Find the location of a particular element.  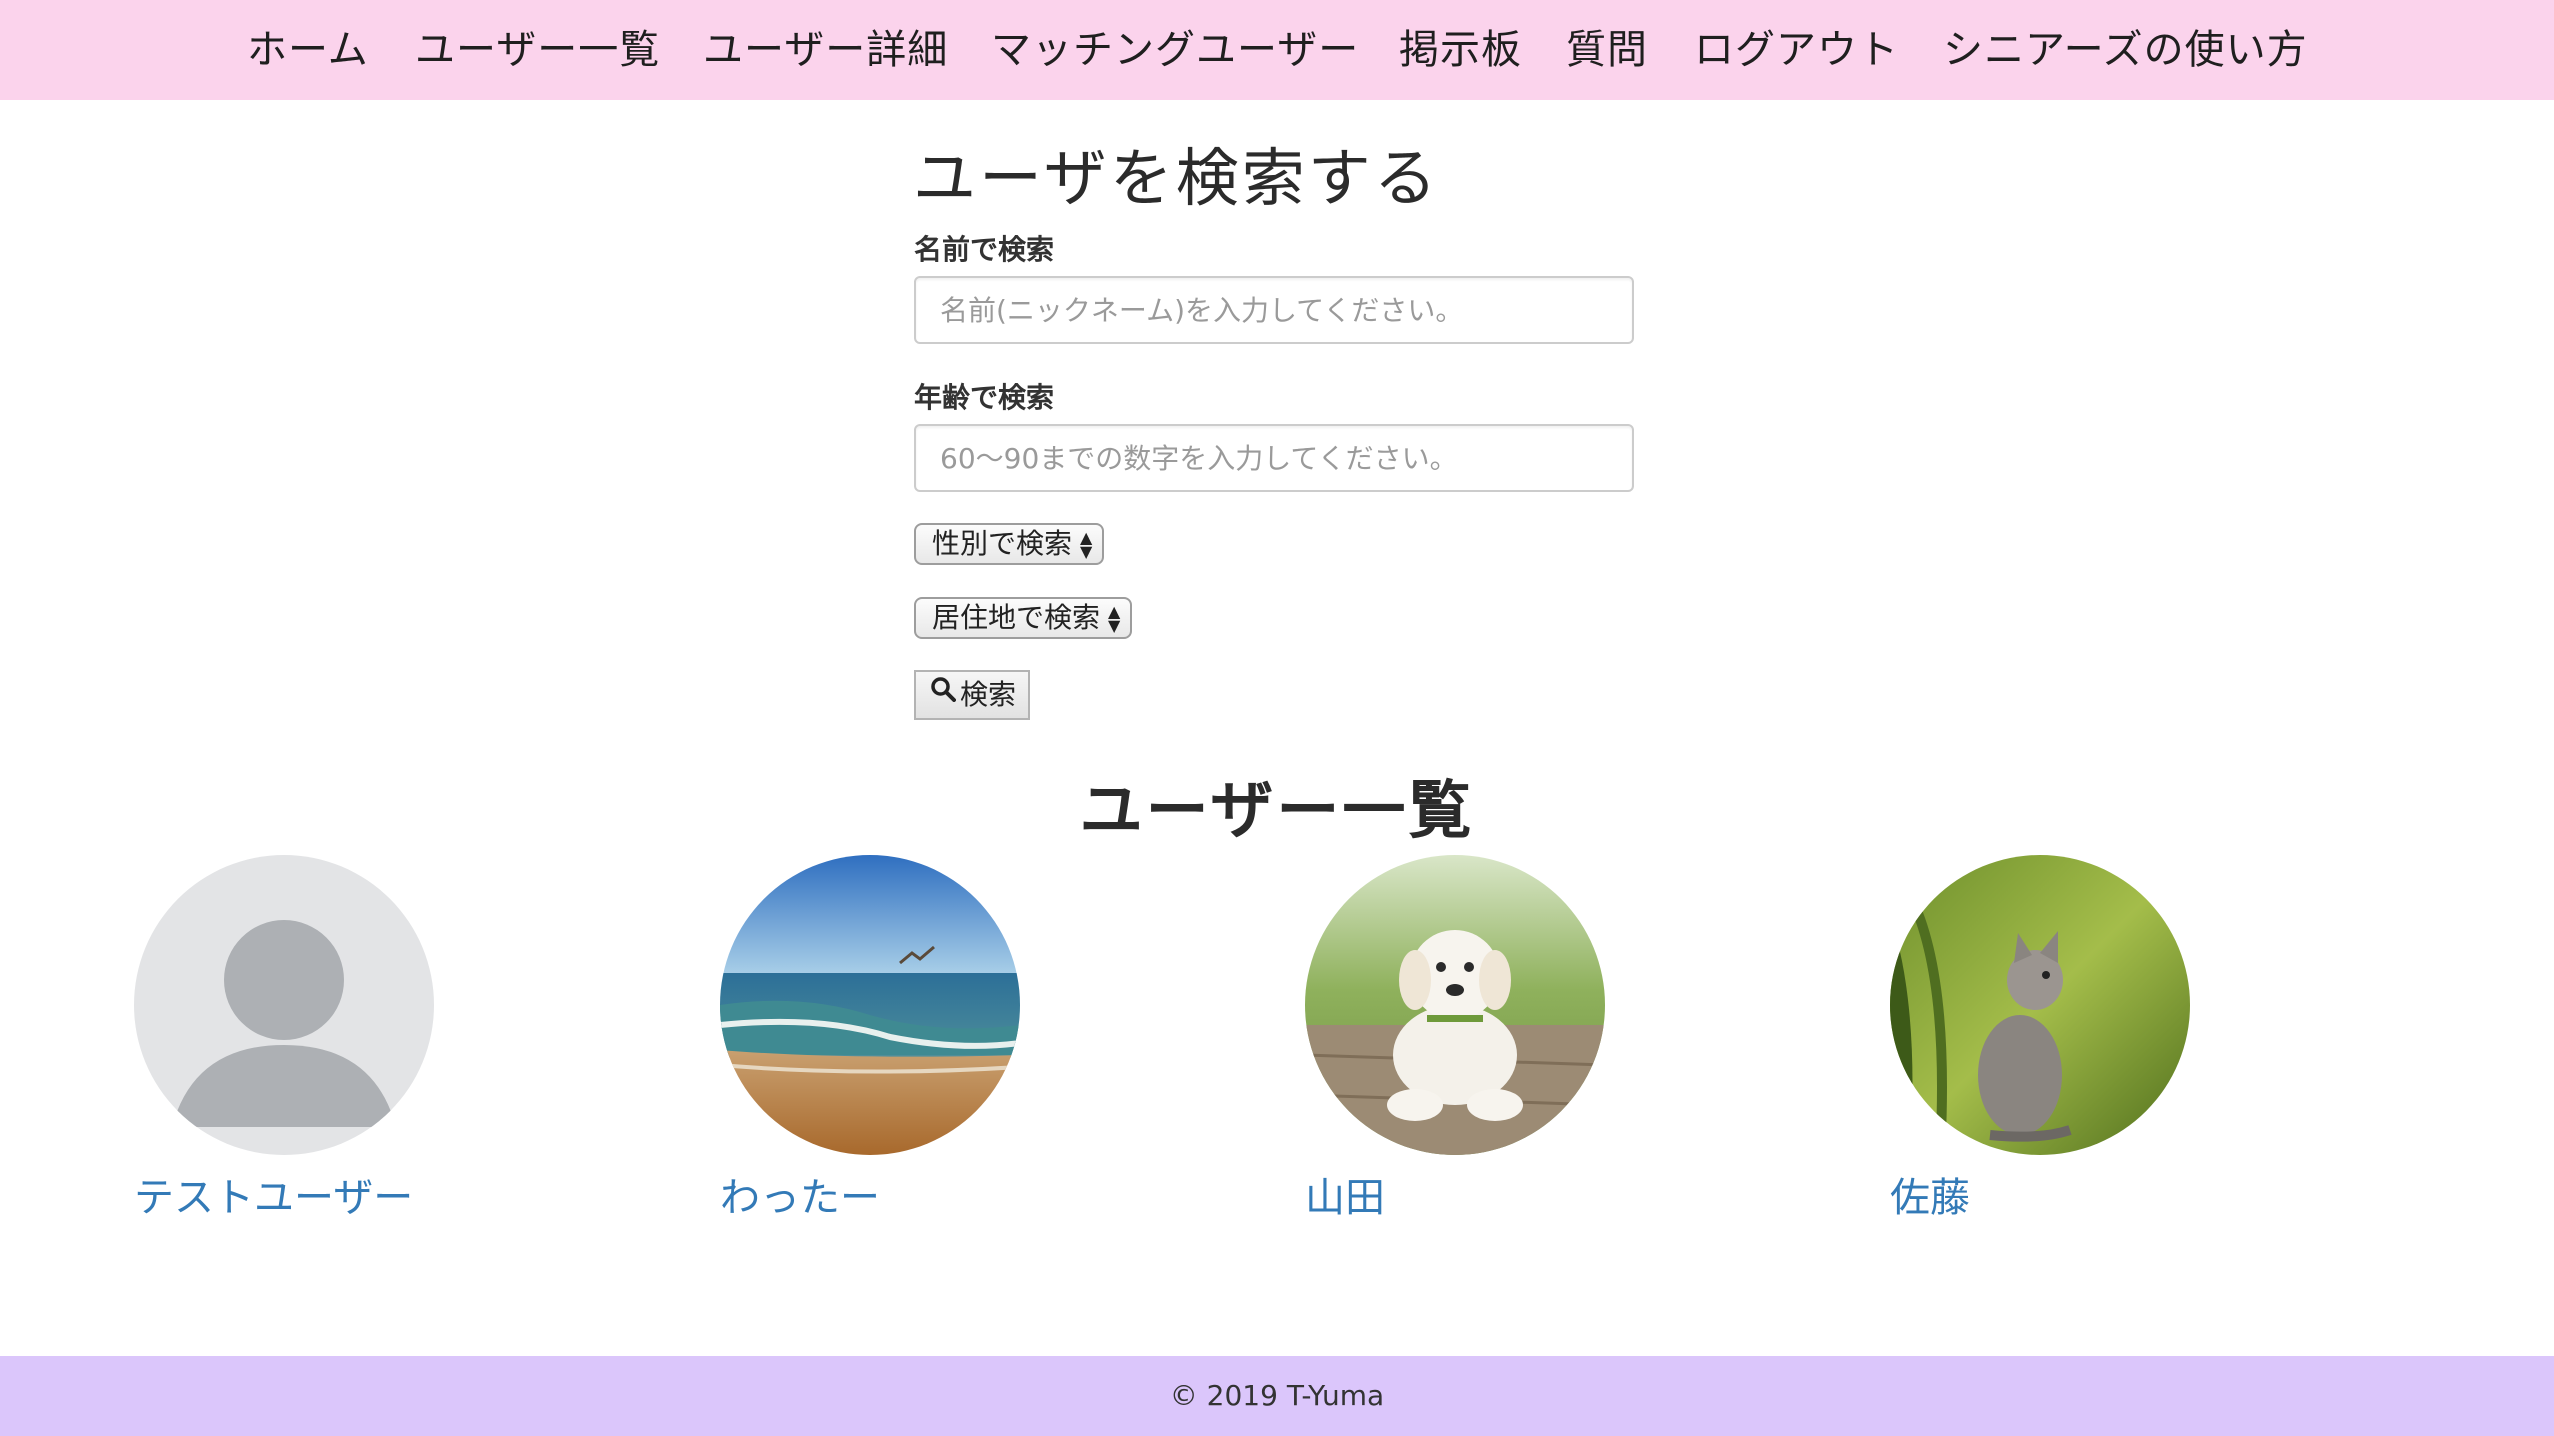

gender-select: 性別で検索 ▲ ▼ is located at coordinates (1009, 544).